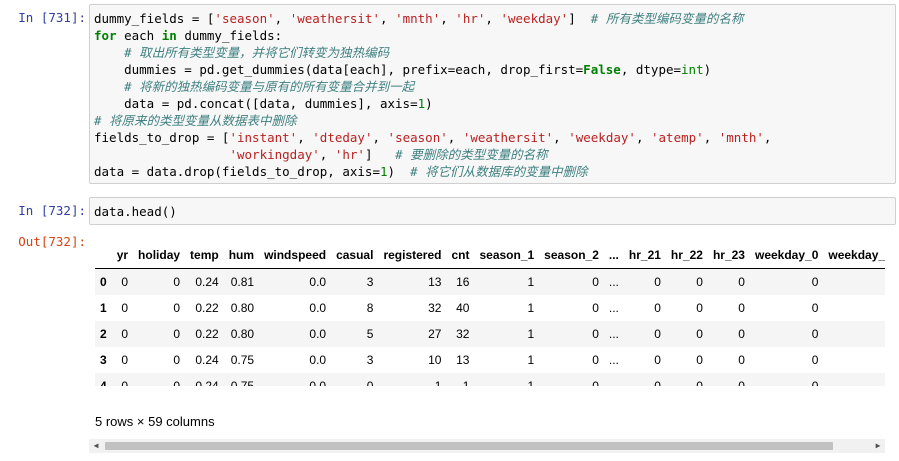 The width and height of the screenshot is (899, 461). I want to click on scroll-right-icon: ▶, so click(878, 446).